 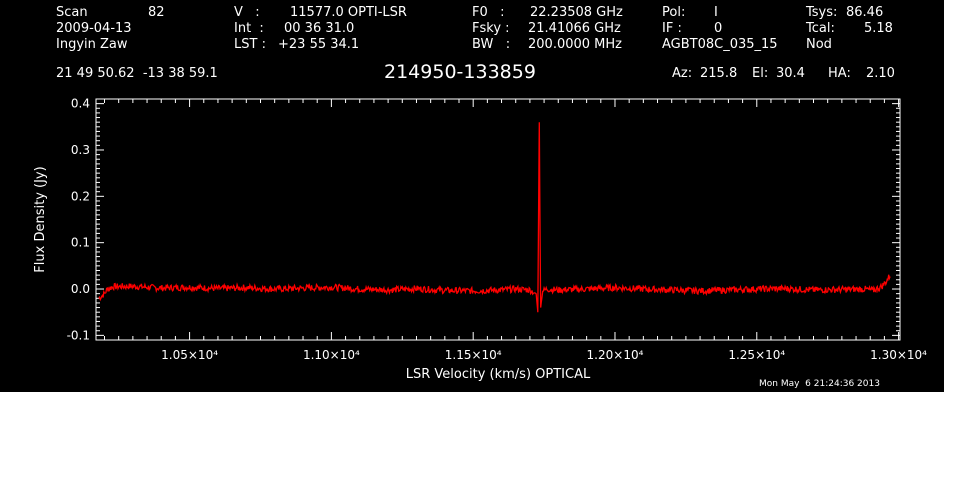 I want to click on y-tick-labels: -0.1 0.0 0.1 0.2 0.3 0.4, so click(x=78, y=220).